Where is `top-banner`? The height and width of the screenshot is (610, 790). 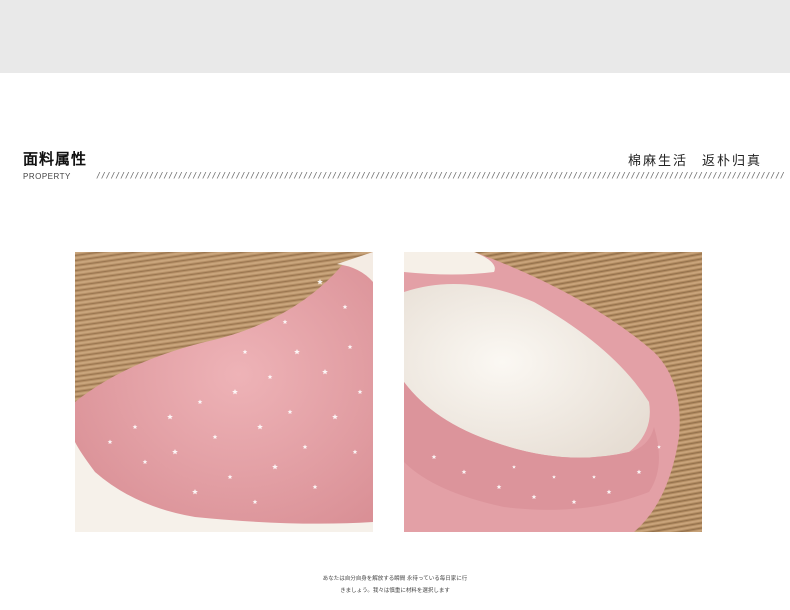
top-banner is located at coordinates (395, 36).